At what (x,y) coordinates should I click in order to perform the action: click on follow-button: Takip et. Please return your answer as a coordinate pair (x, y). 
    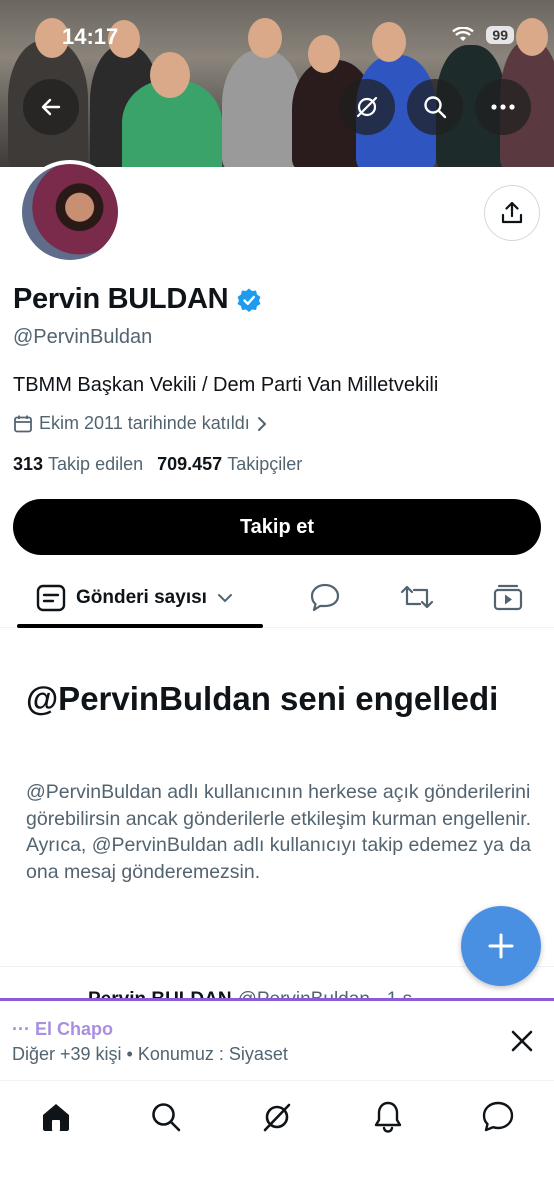
    Looking at the image, I should click on (277, 527).